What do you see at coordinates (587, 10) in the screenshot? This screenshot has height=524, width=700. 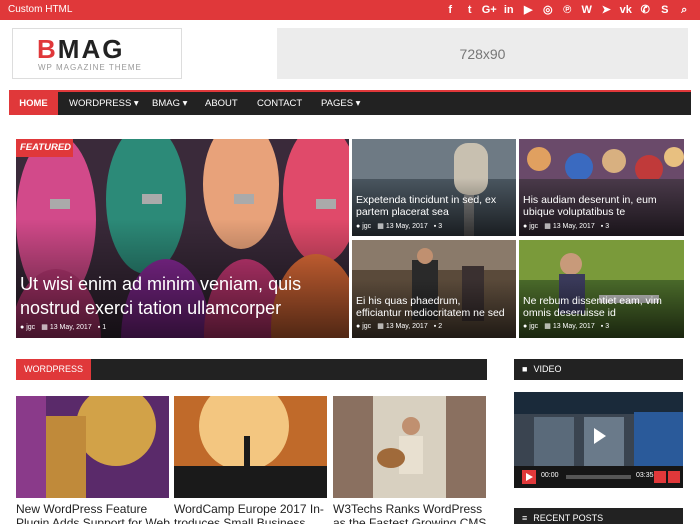 I see `wordpress-icon: W` at bounding box center [587, 10].